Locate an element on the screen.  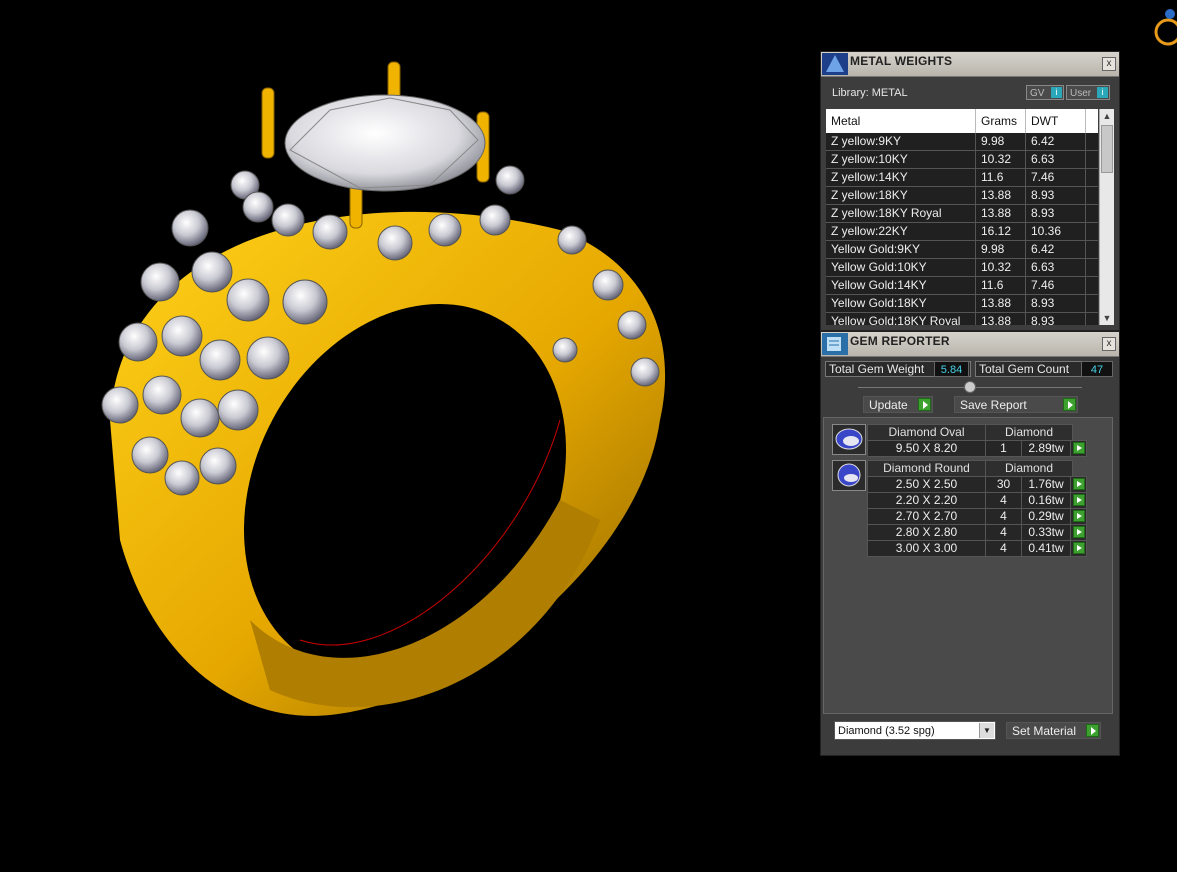
table-row: Z yellow:22KY 16.12 10.36 is located at coordinates (962, 232).